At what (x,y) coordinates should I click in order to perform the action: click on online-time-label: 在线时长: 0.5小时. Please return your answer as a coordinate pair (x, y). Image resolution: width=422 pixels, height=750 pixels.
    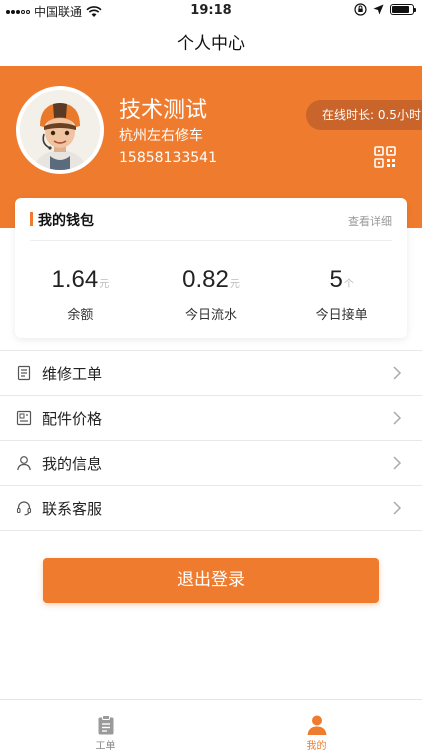
    Looking at the image, I should click on (371, 115).